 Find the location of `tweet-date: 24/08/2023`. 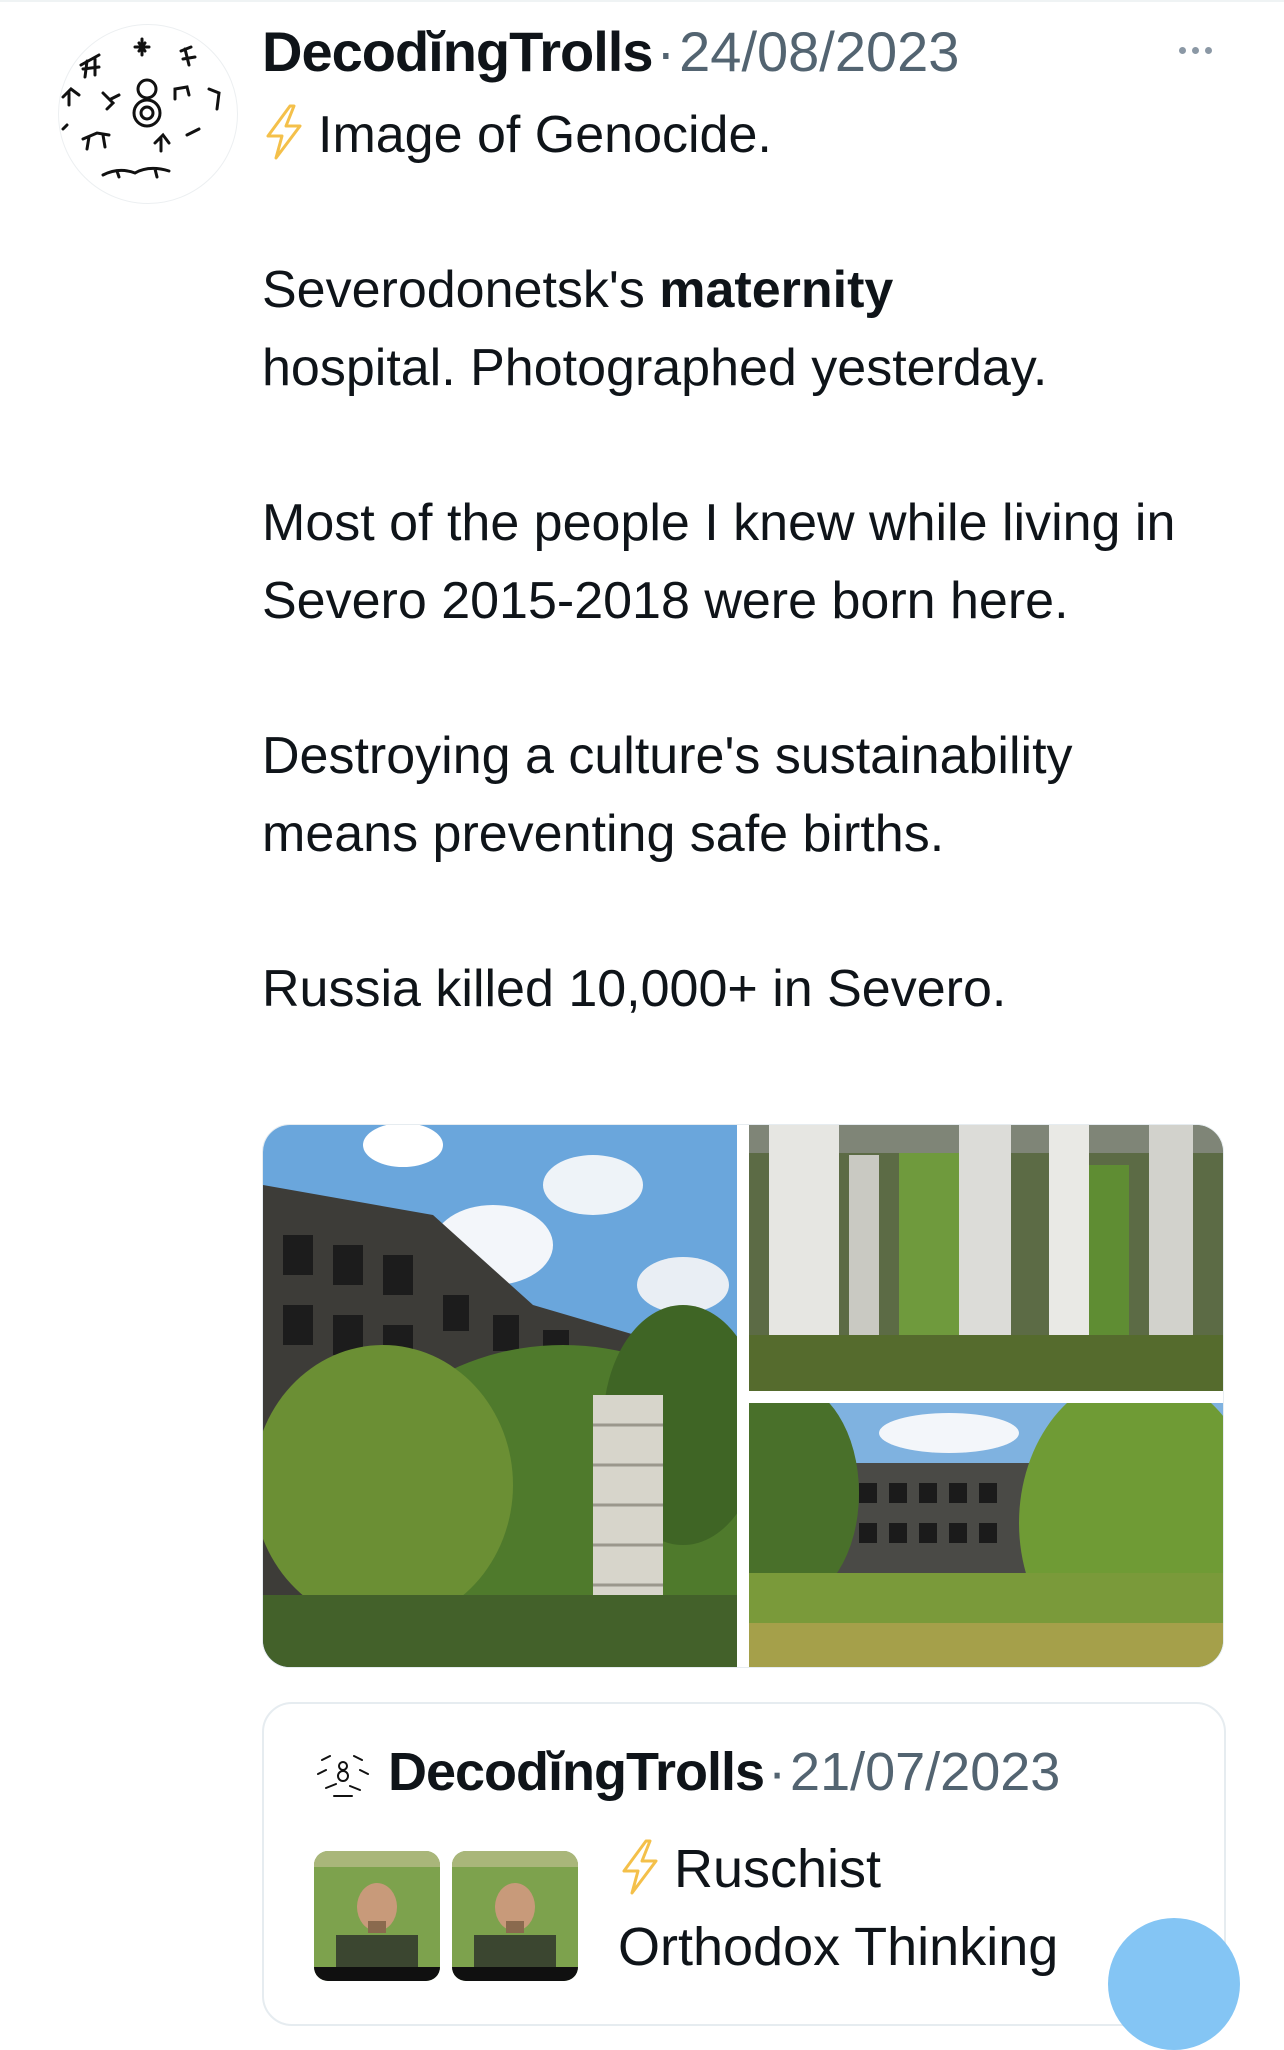

tweet-date: 24/08/2023 is located at coordinates (819, 51).